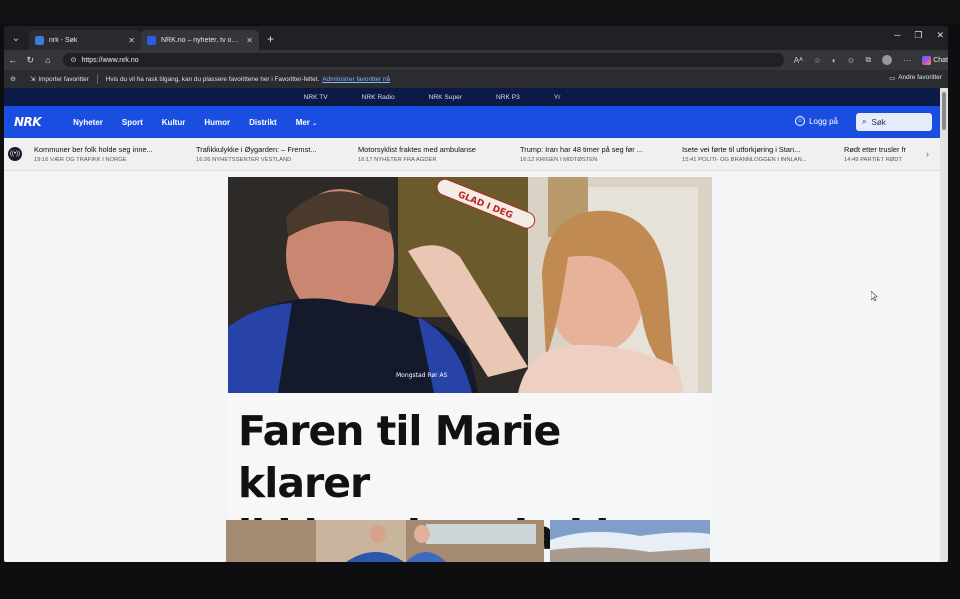 The height and width of the screenshot is (599, 960). What do you see at coordinates (302, 122) in the screenshot?
I see `nav-item-mer-label: Mer` at bounding box center [302, 122].